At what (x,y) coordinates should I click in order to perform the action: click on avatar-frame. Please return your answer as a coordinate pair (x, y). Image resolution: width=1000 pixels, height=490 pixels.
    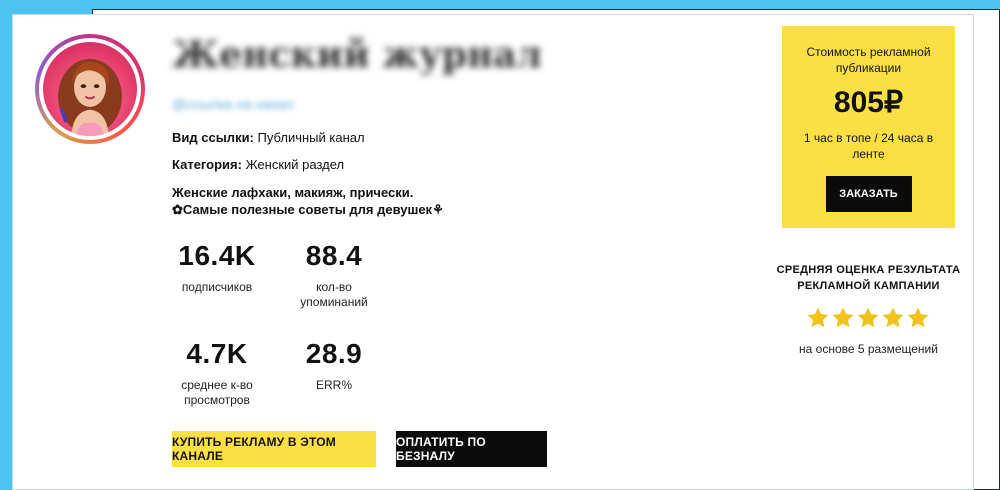
    Looking at the image, I should click on (90, 89).